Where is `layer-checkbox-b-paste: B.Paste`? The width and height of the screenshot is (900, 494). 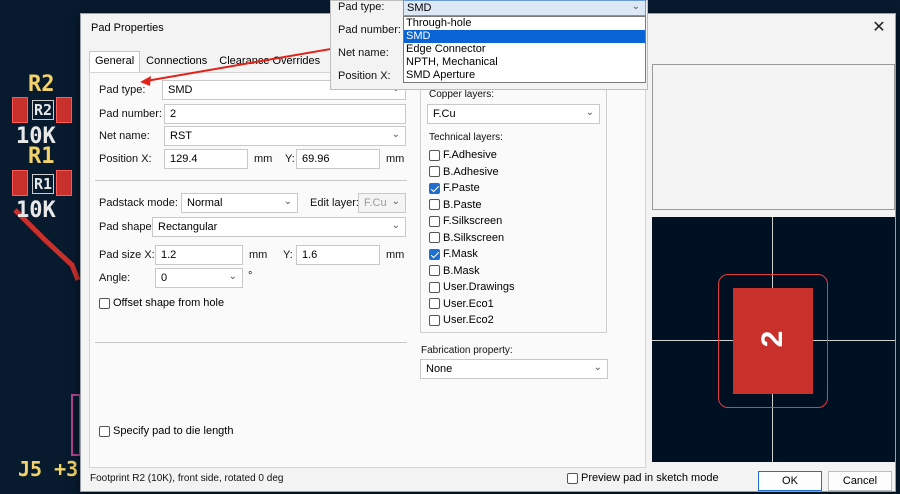 layer-checkbox-b-paste: B.Paste is located at coordinates (455, 205).